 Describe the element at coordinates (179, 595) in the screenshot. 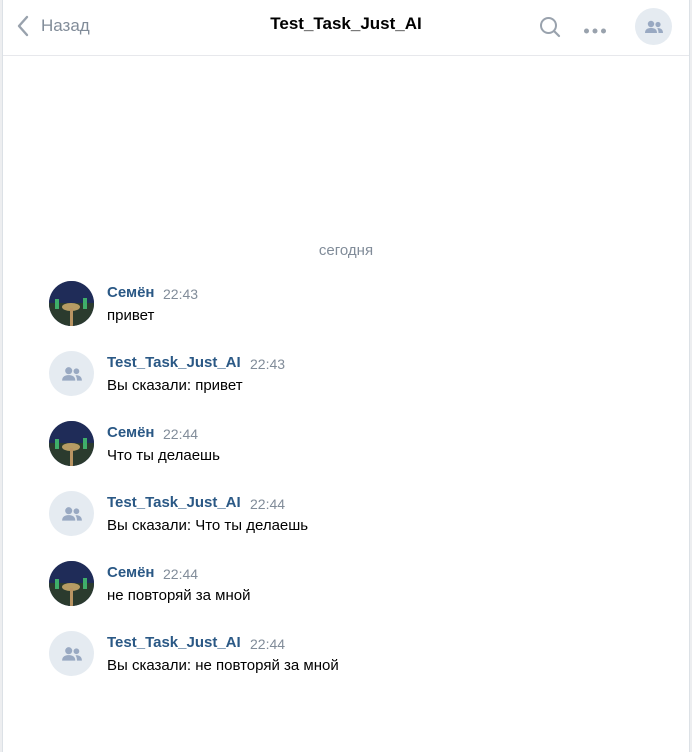

I see `message-text: не повторяй за мной` at that location.